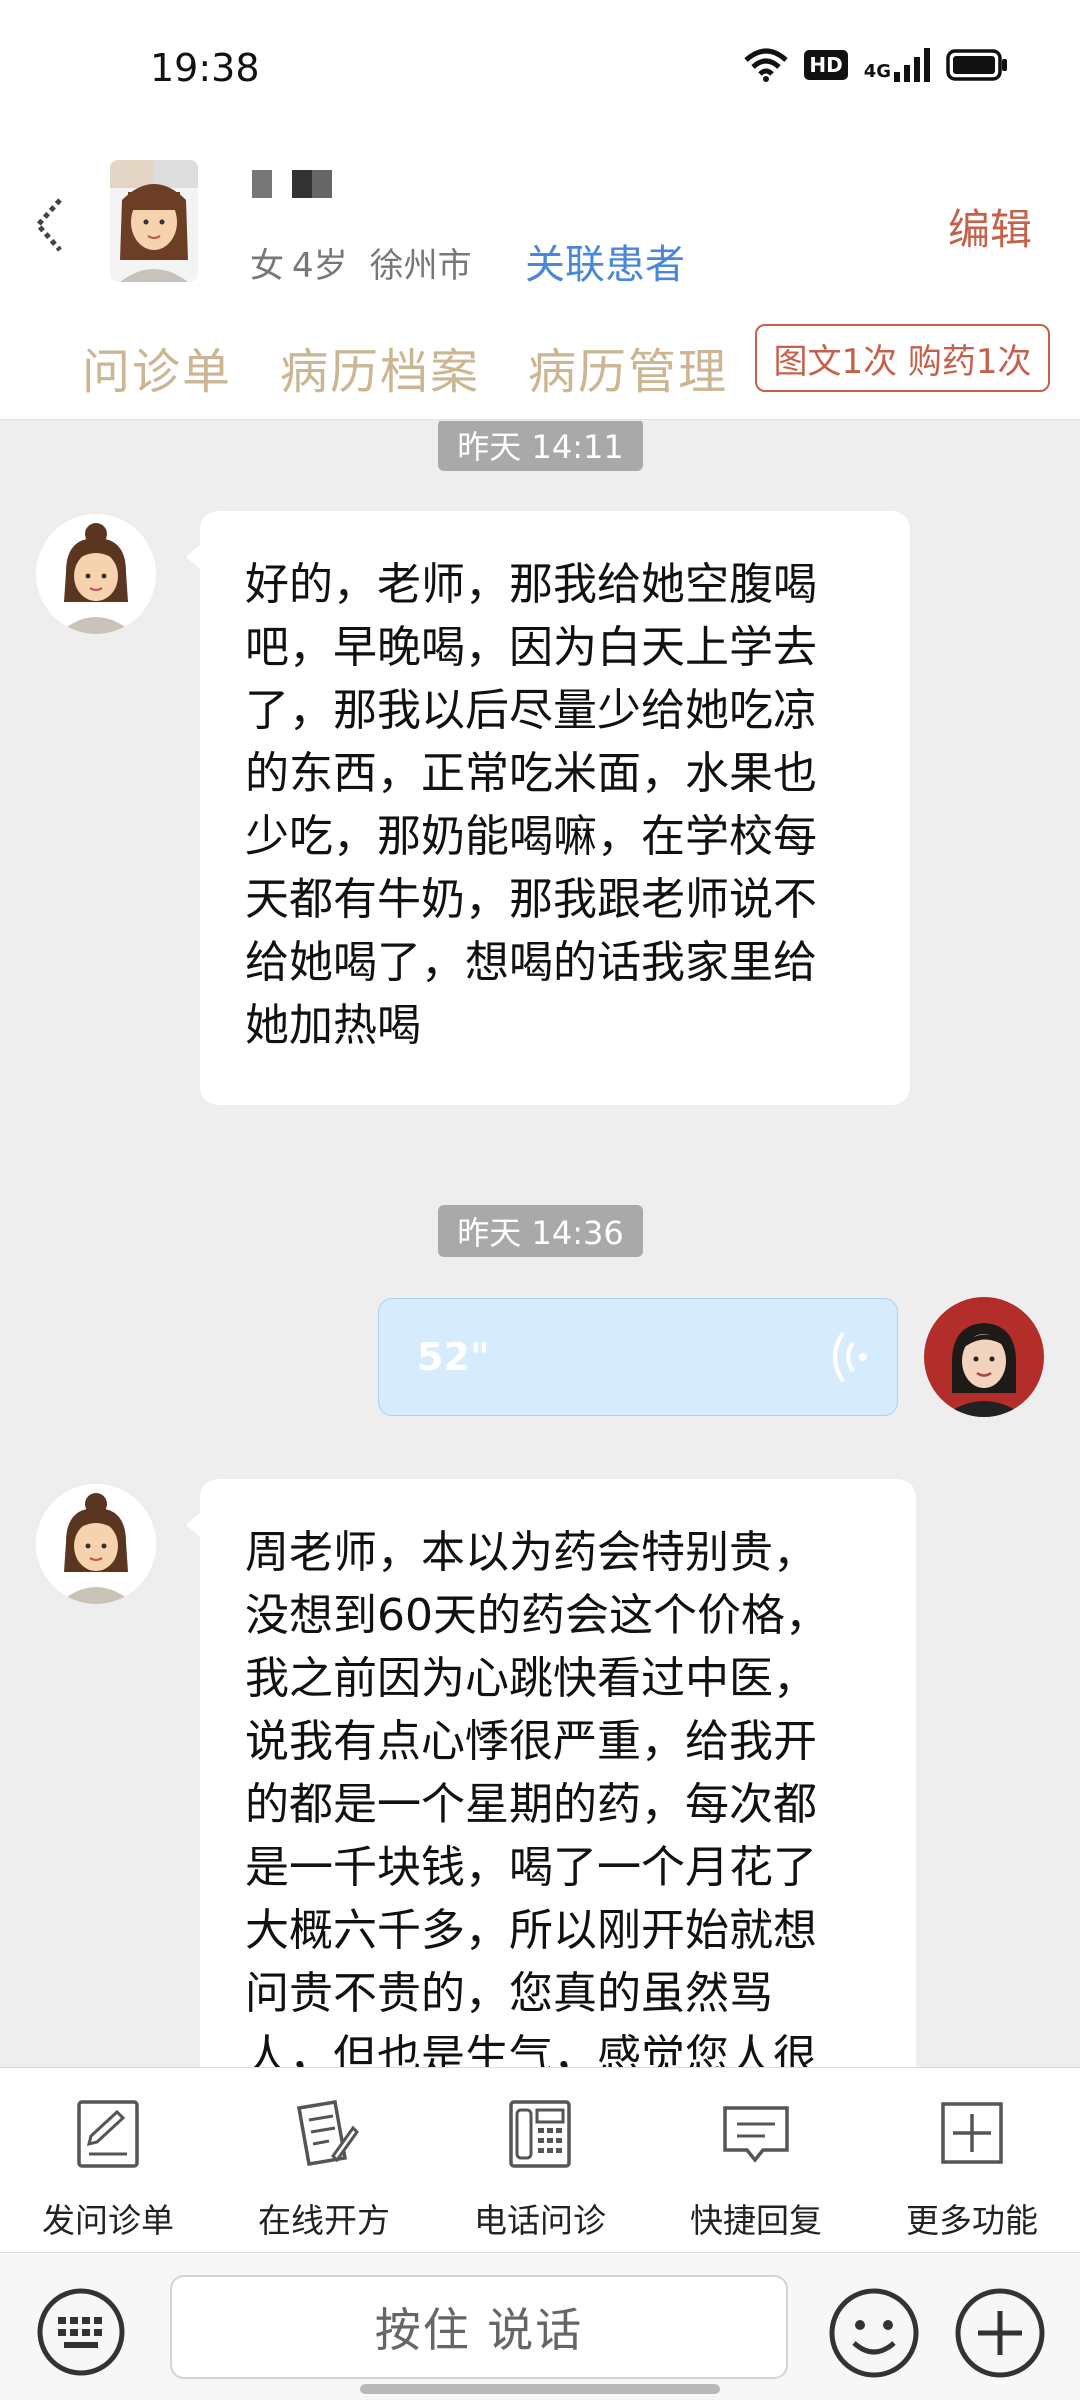 This screenshot has width=1080, height=2400. I want to click on message-line: 人，但也是生气，感觉您人很, so click(531, 2049).